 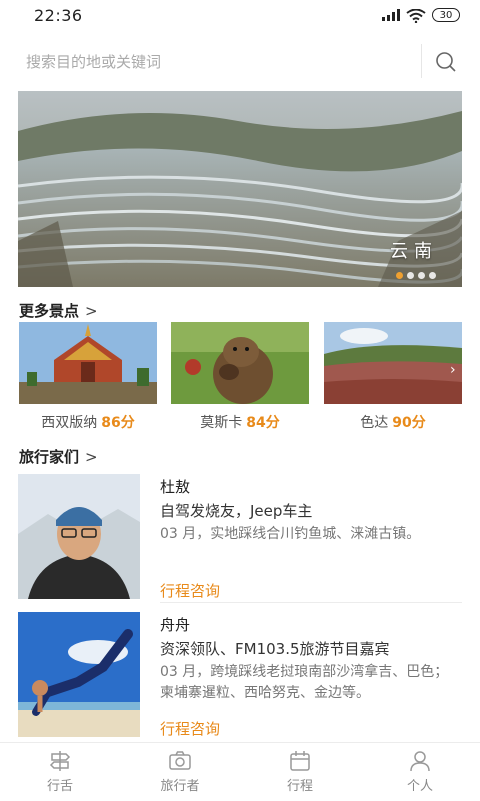 I want to click on travelers-header: 旅行家们 >, so click(x=58, y=456).